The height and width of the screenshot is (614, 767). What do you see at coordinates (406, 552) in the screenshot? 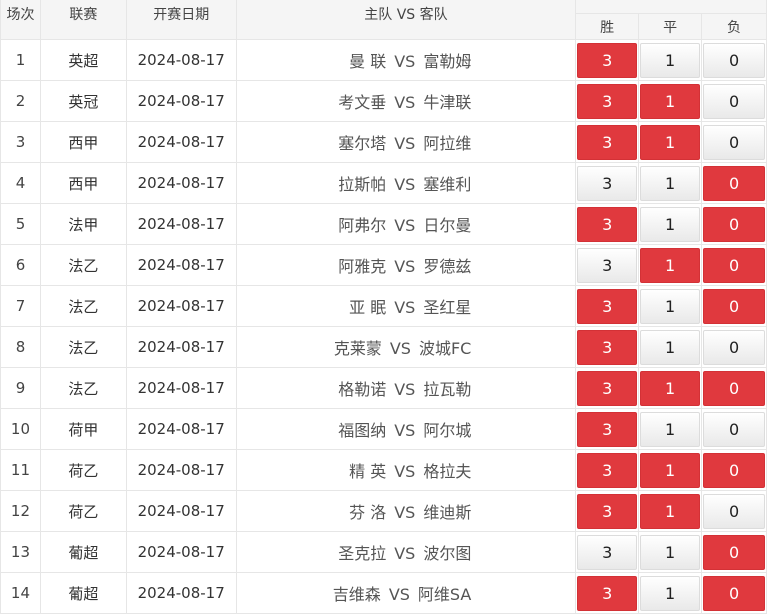
I see `match-teams: 圣克拉 VS 波尔图` at bounding box center [406, 552].